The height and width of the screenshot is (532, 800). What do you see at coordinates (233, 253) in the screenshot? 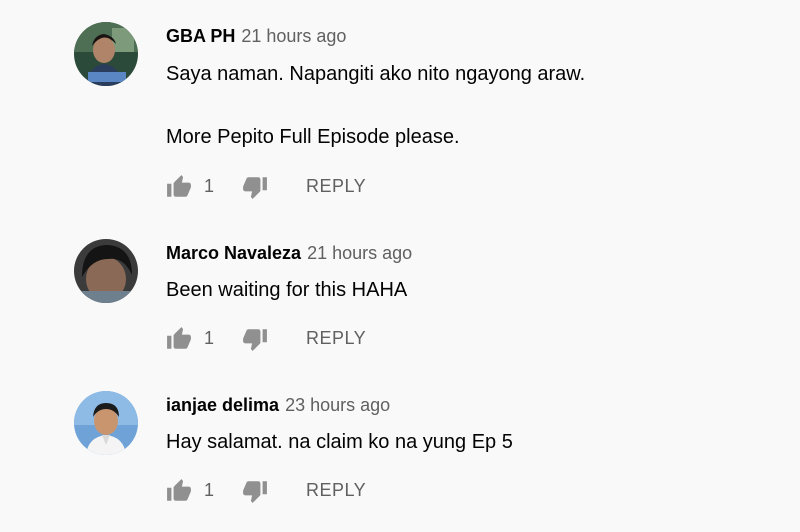
I see `author-name: Marco Navaleza` at bounding box center [233, 253].